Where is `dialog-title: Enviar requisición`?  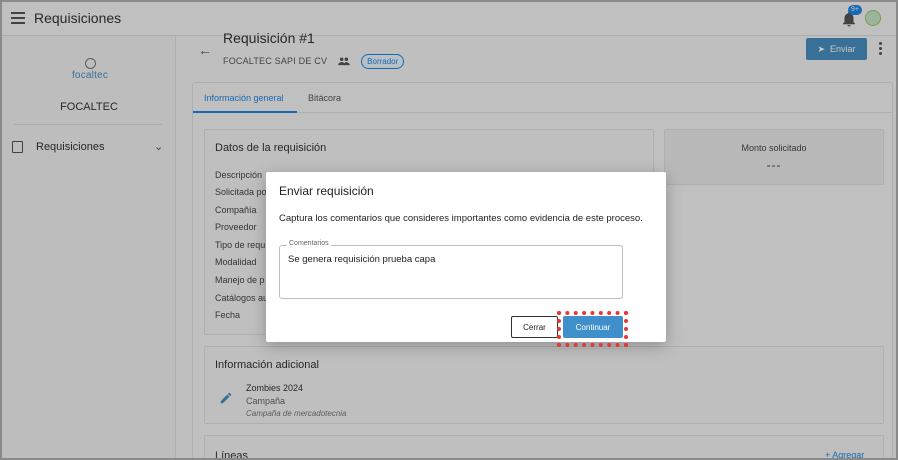 dialog-title: Enviar requisición is located at coordinates (326, 191).